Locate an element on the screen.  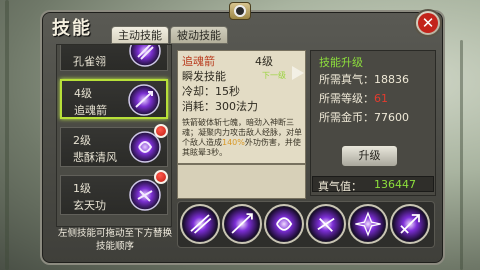
need-gold-value: 77600 is located at coordinates (391, 117).